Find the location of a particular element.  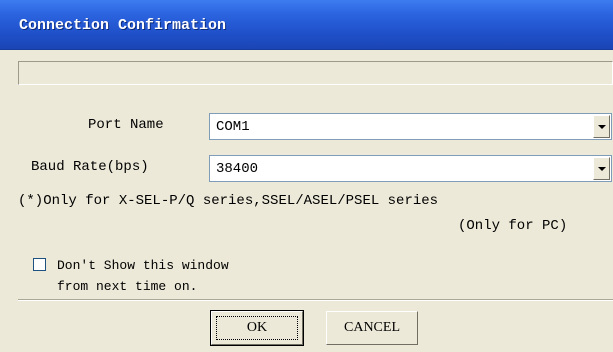

port-name-combobox: COM1 is located at coordinates (410, 126).